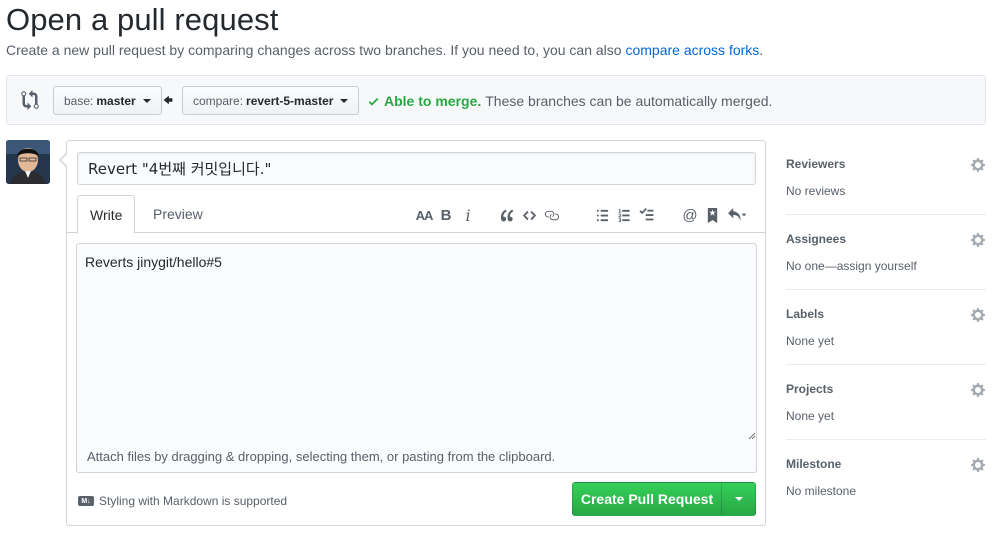  What do you see at coordinates (218, 100) in the screenshot?
I see `compare-label: compare:` at bounding box center [218, 100].